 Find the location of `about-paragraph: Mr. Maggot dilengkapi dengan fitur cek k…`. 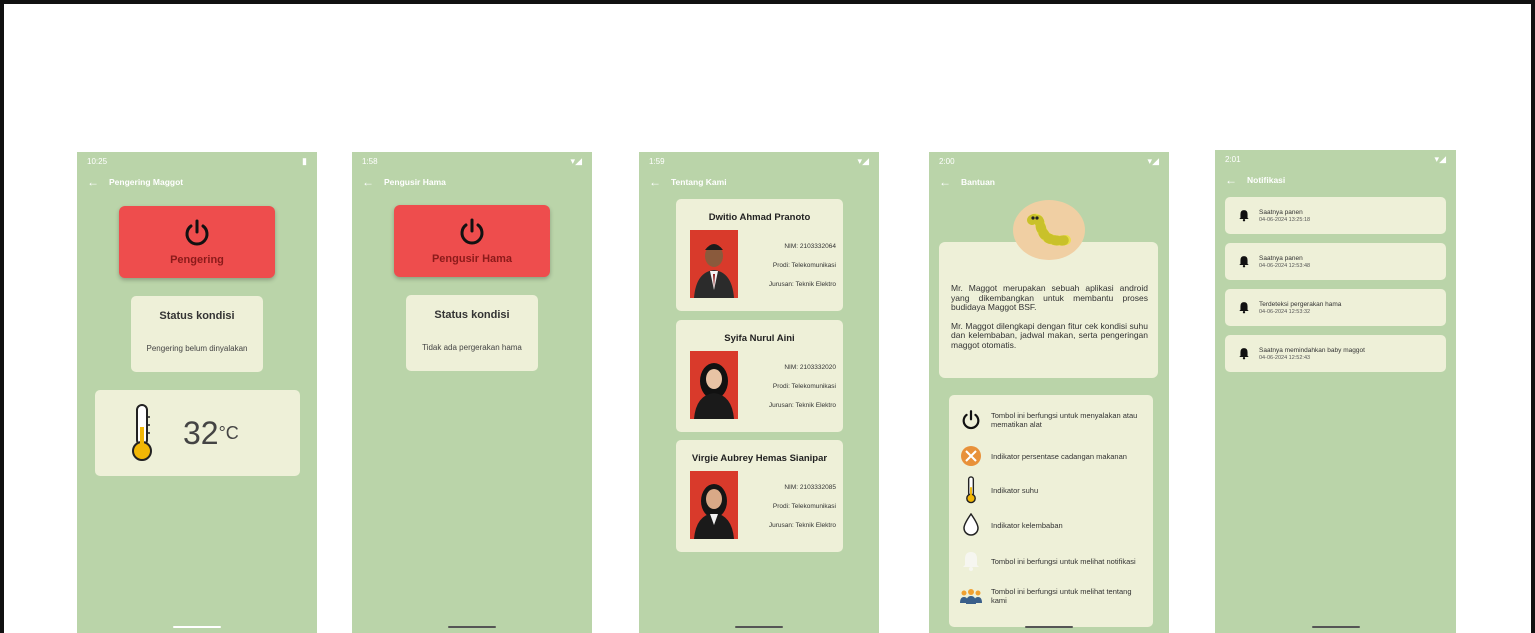

about-paragraph: Mr. Maggot dilengkapi dengan fitur cek k… is located at coordinates (1049, 335).